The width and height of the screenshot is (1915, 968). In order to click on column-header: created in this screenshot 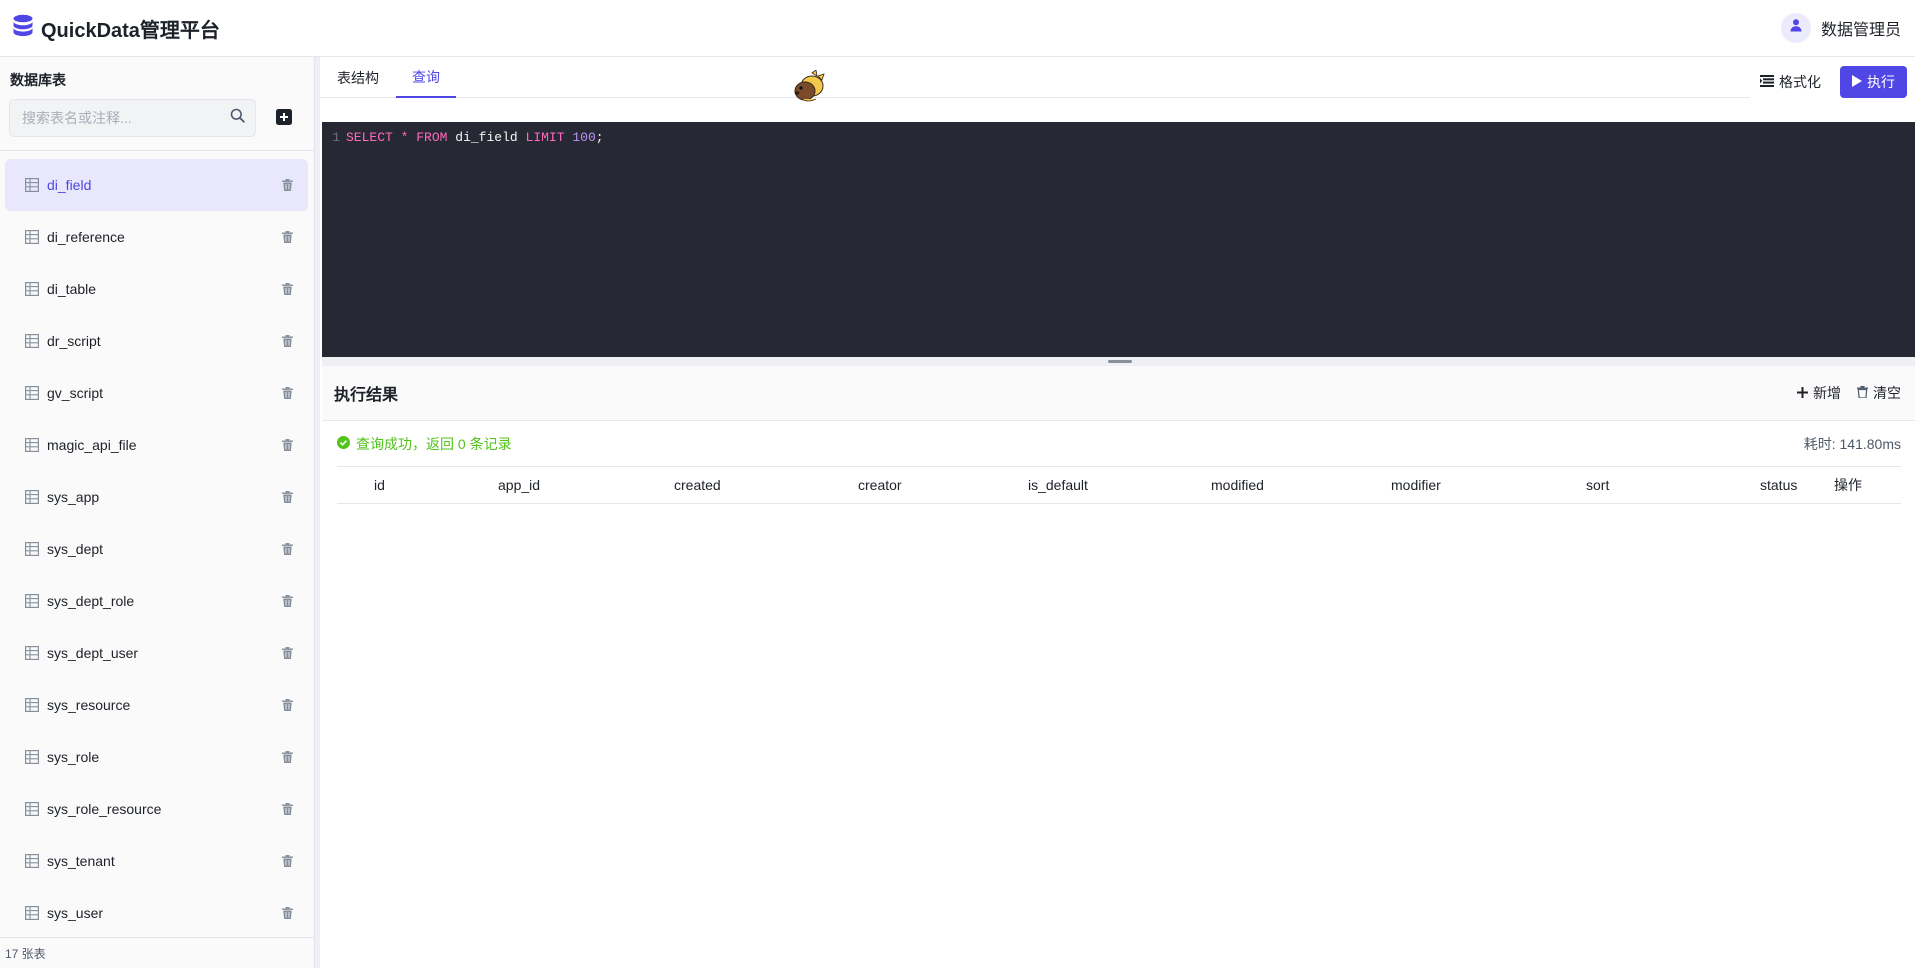, I will do `click(697, 485)`.